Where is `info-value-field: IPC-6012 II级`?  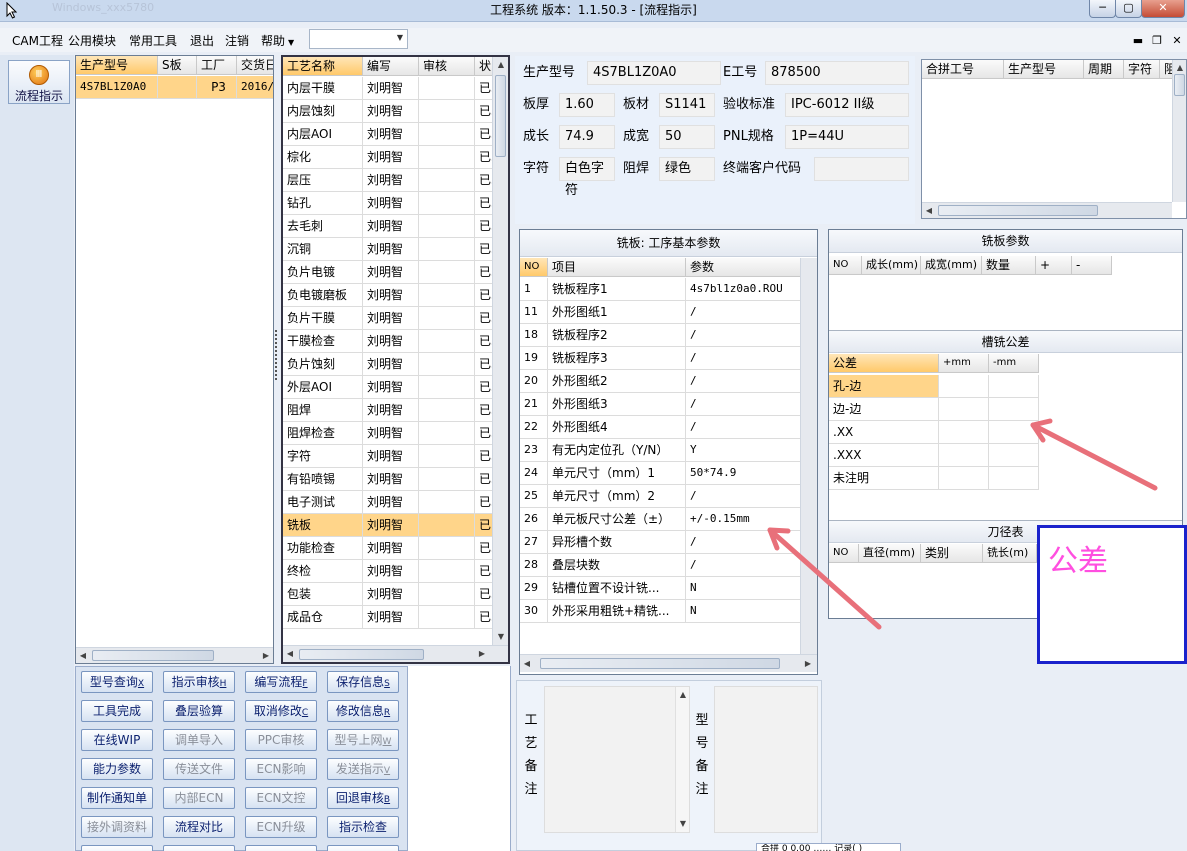
info-value-field: IPC-6012 II级 is located at coordinates (847, 105).